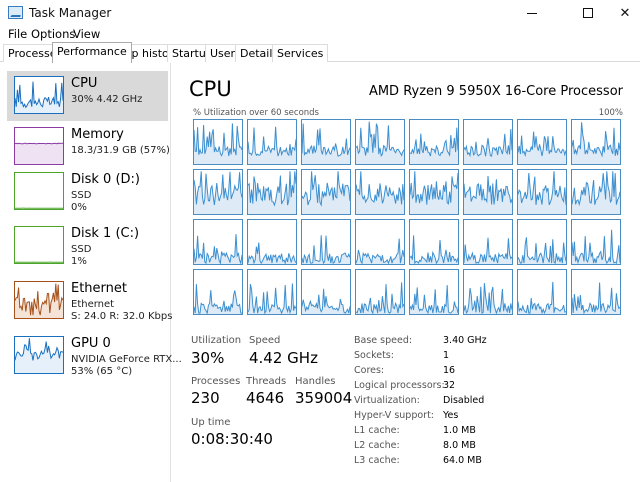  I want to click on page-title: CPU, so click(210, 89).